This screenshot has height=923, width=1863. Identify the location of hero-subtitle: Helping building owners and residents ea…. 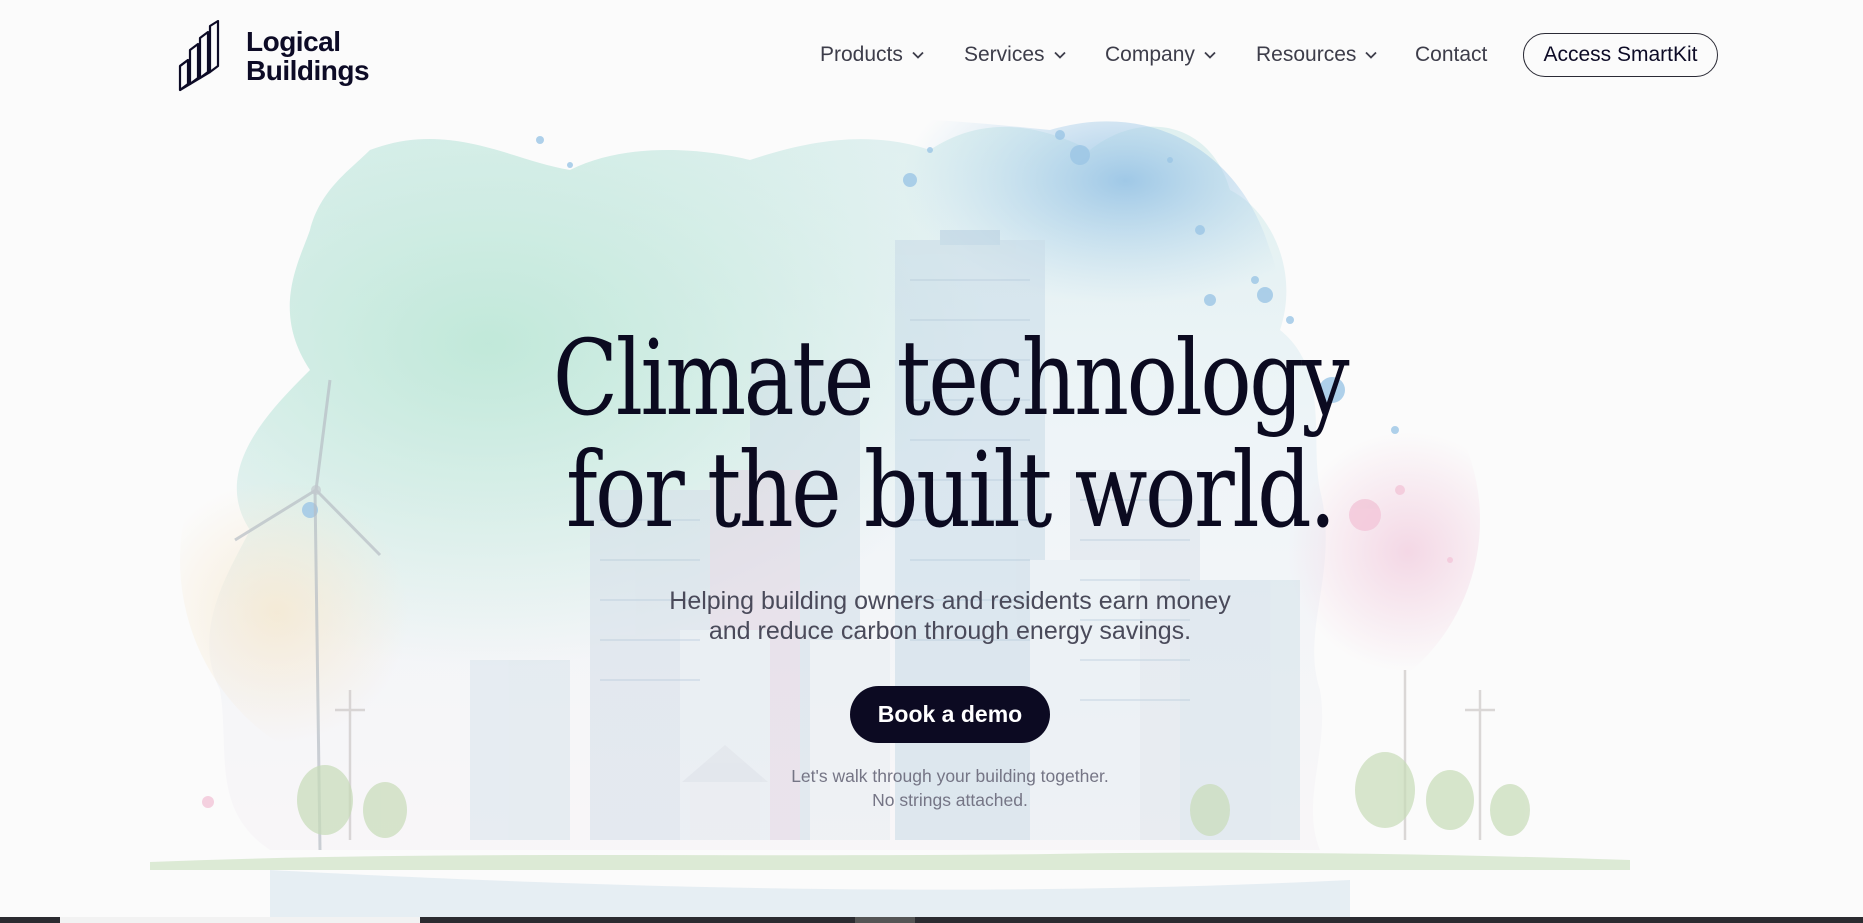
(931, 616).